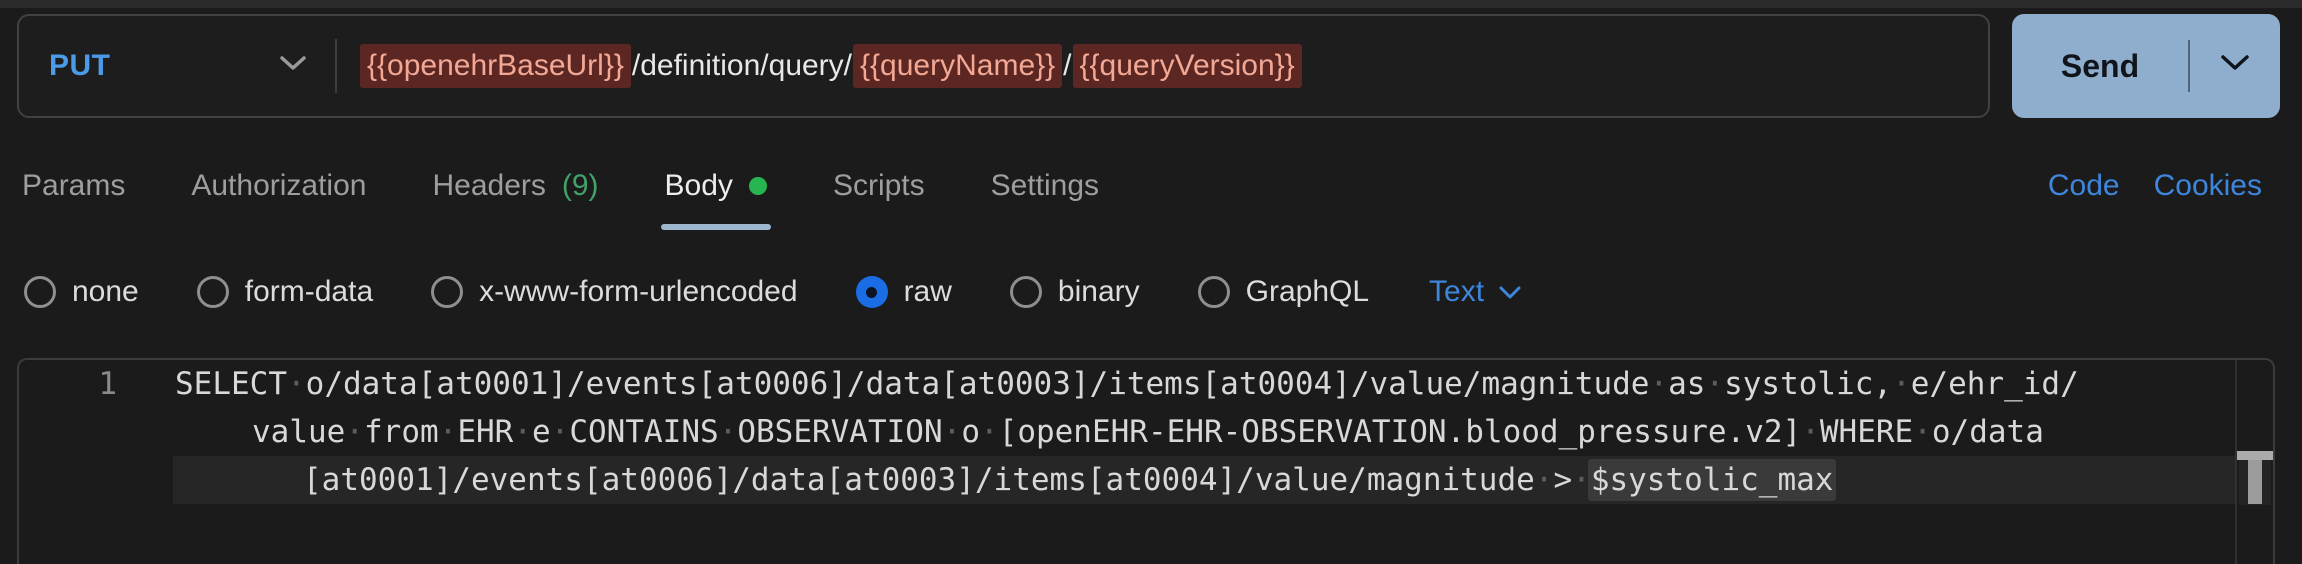 This screenshot has height=564, width=2302. I want to click on radio-button-selected-icon, so click(871, 292).